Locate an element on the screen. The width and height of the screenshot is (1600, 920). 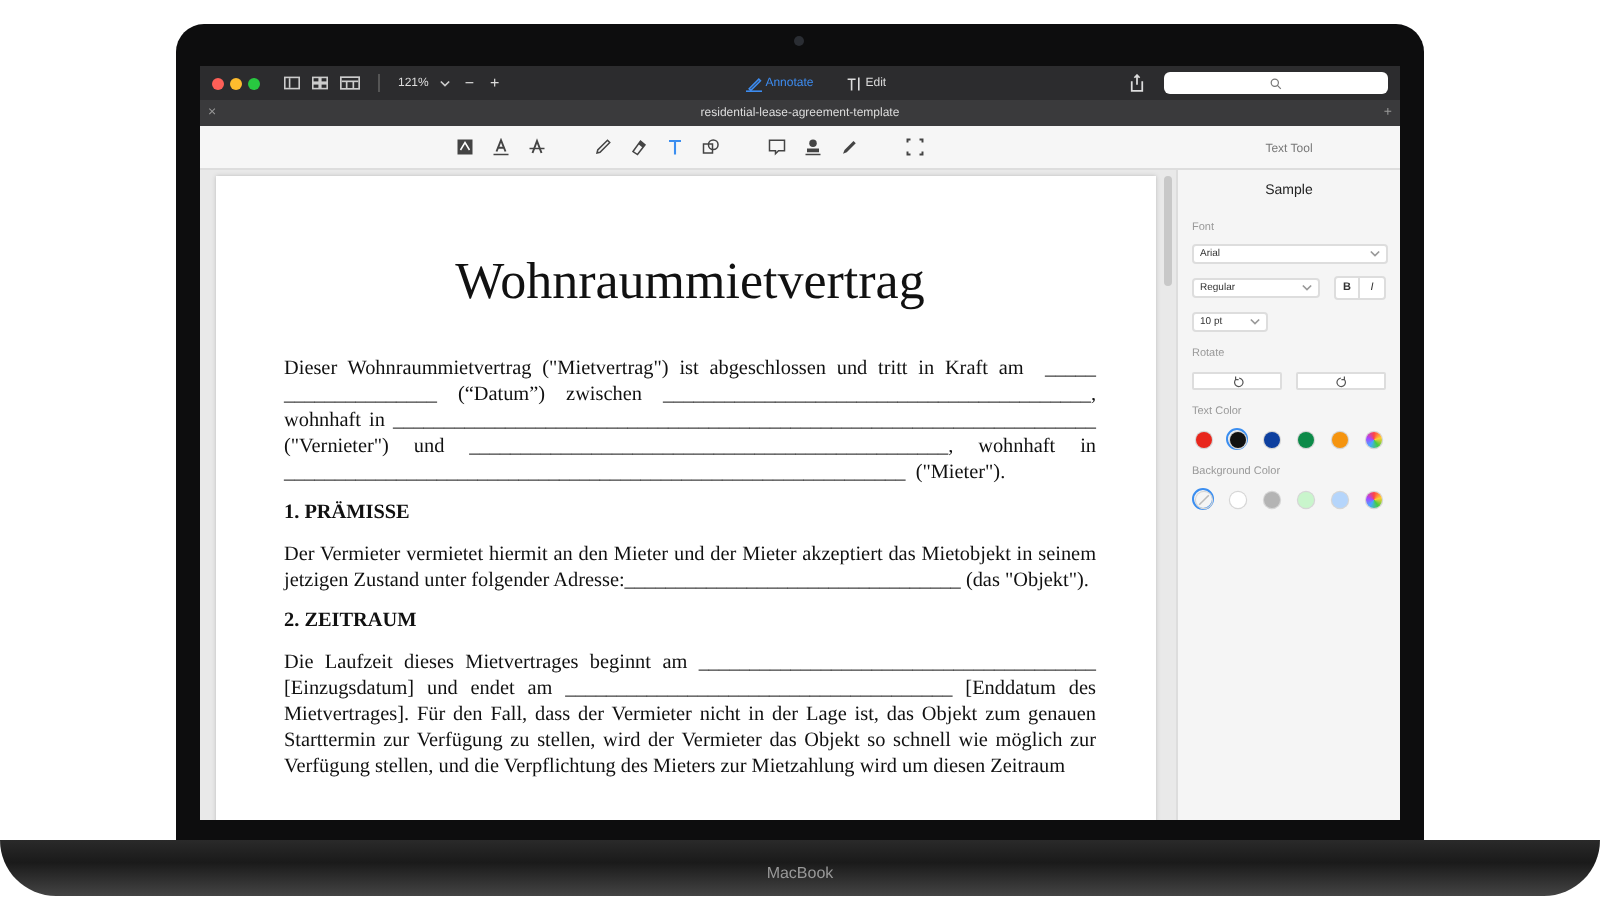
search-field is located at coordinates (1276, 83).